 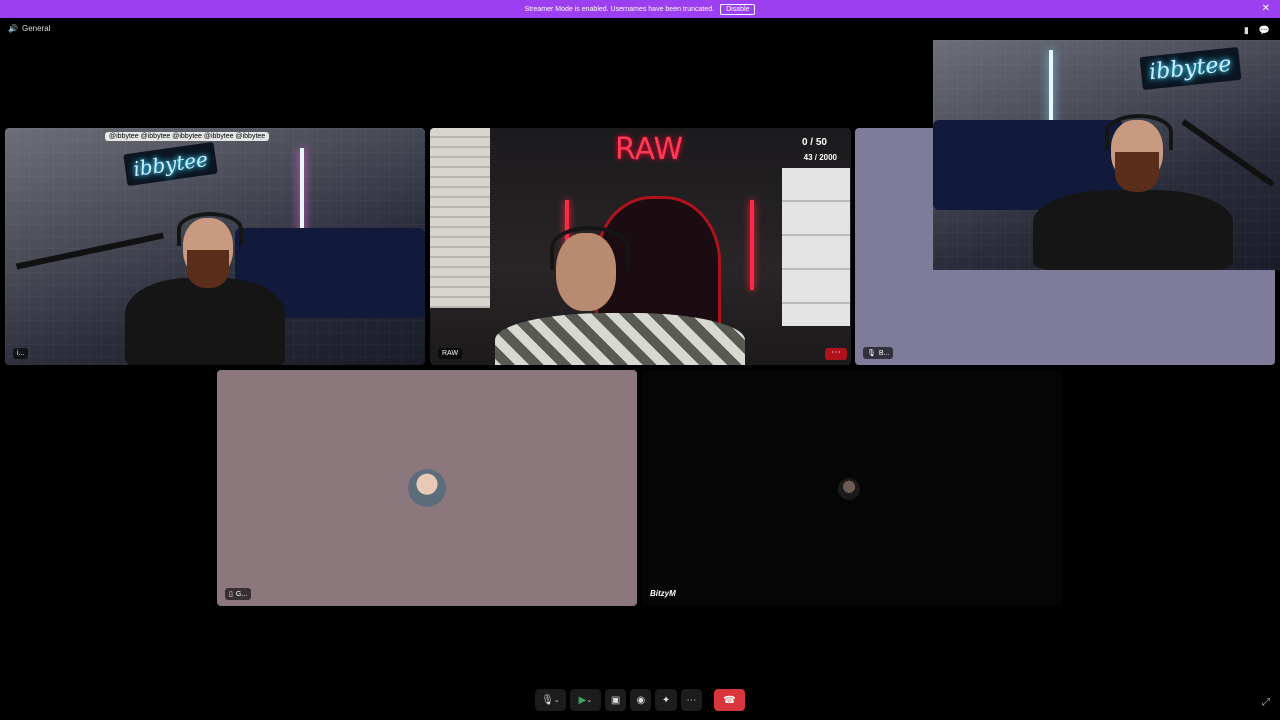 I want to click on channel-name: General, so click(x=36, y=28).